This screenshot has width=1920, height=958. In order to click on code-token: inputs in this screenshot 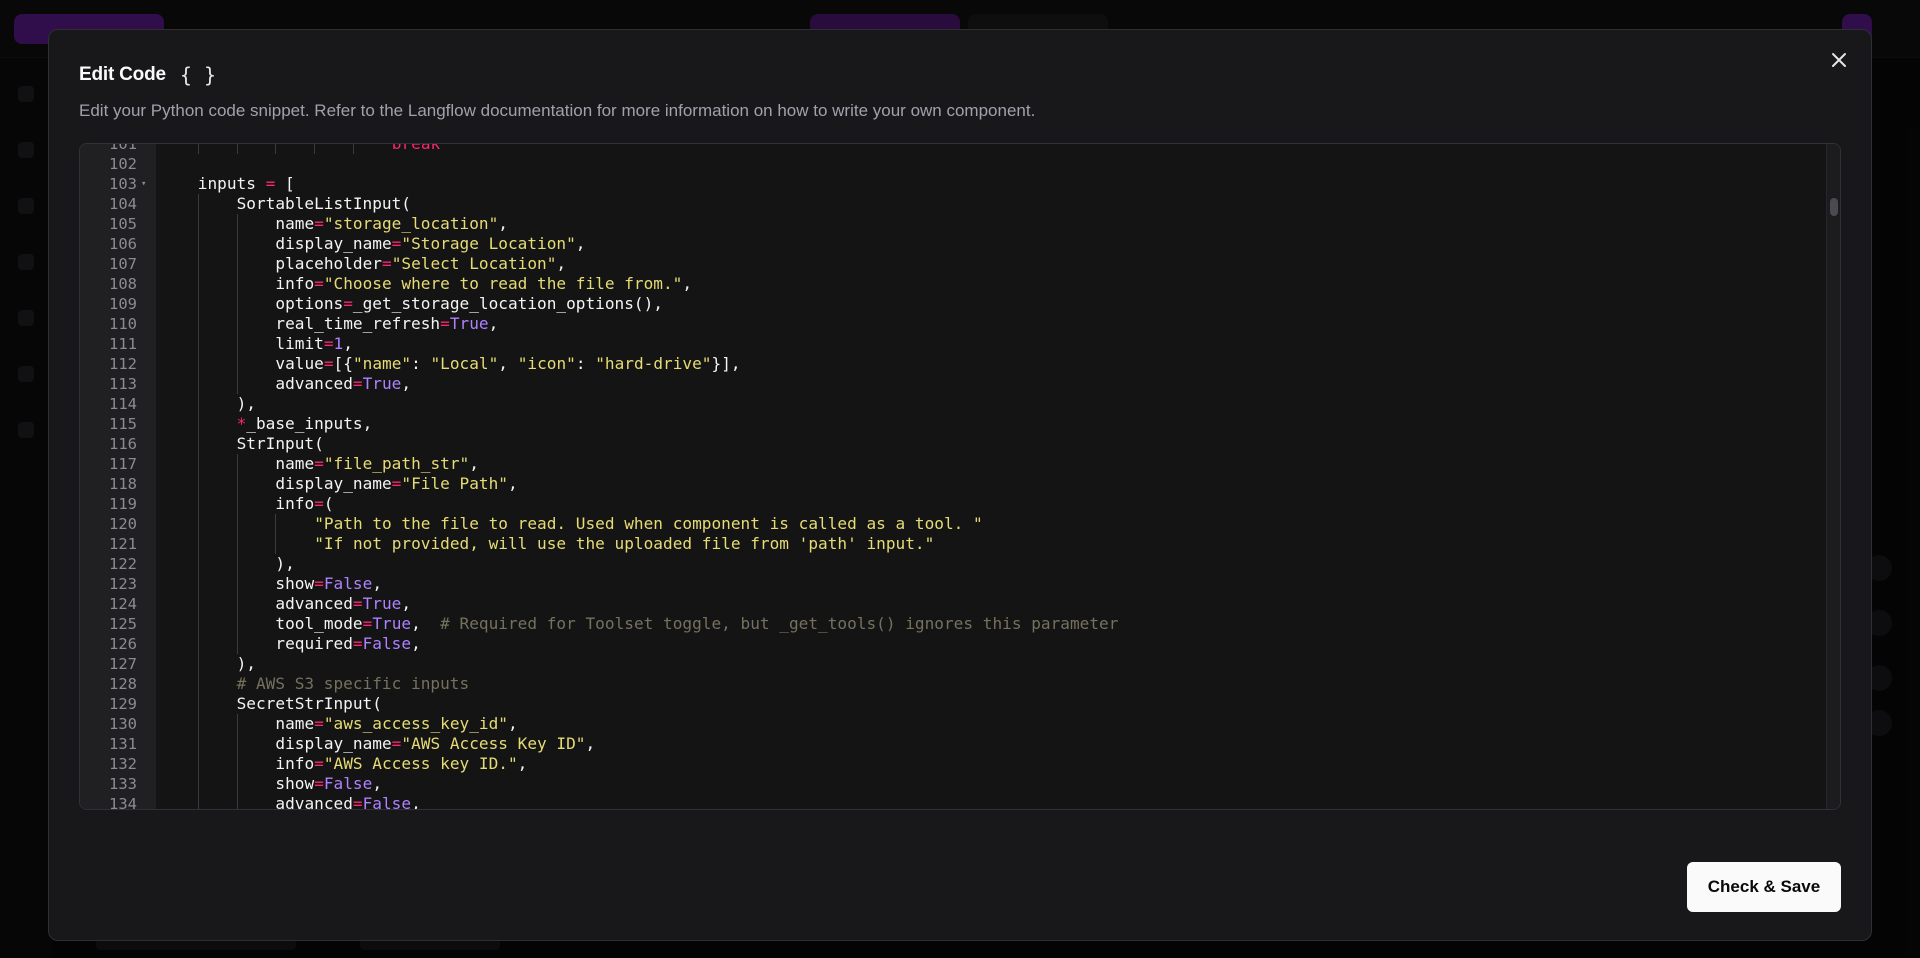, I will do `click(231, 183)`.